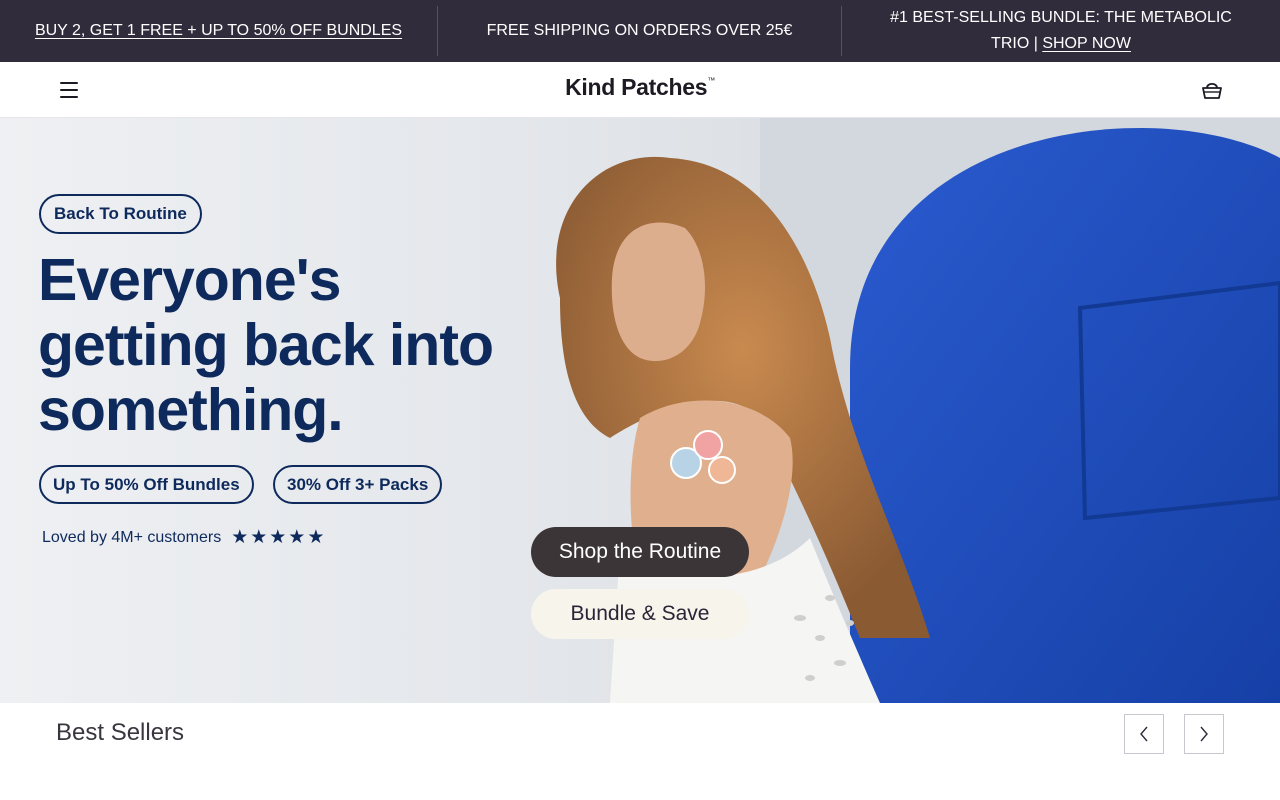 This screenshot has height=800, width=1280. I want to click on best-sellers-title: Best Sellers, so click(120, 732).